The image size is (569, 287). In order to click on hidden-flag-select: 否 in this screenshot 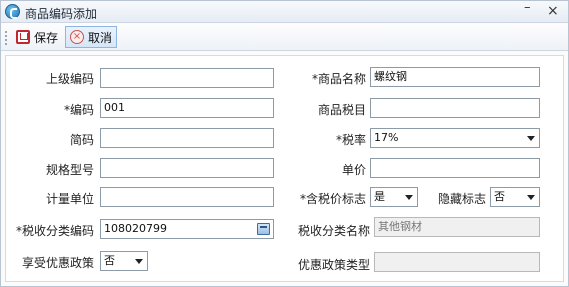, I will do `click(515, 197)`.